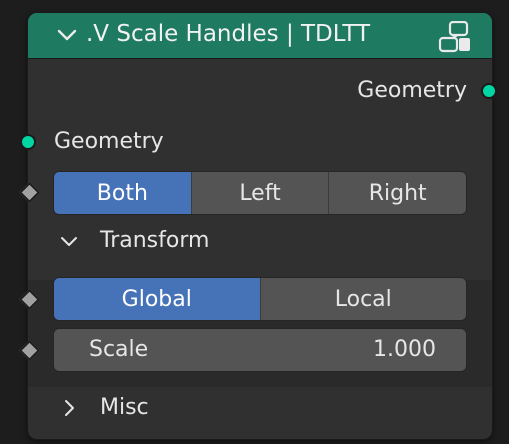  I want to click on output-geometry-label: Geometry, so click(412, 90).